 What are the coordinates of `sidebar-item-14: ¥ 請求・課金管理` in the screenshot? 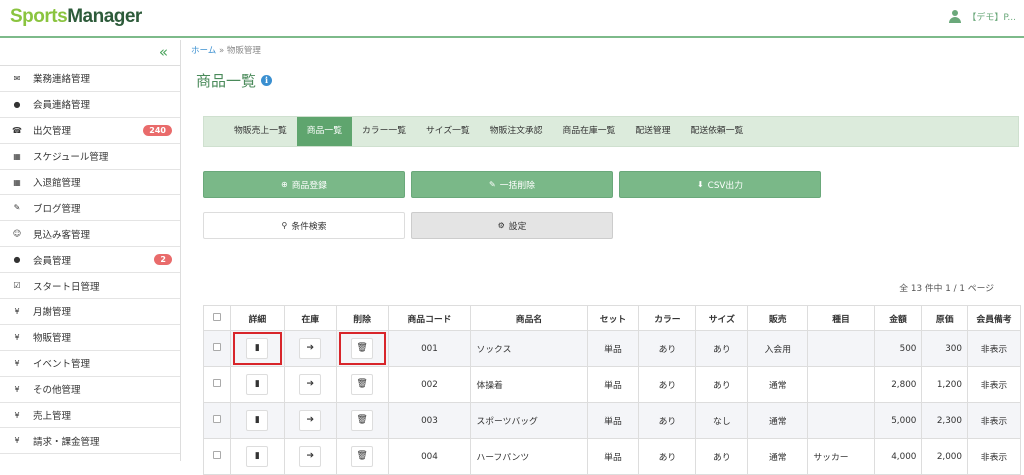 It's located at (90, 441).